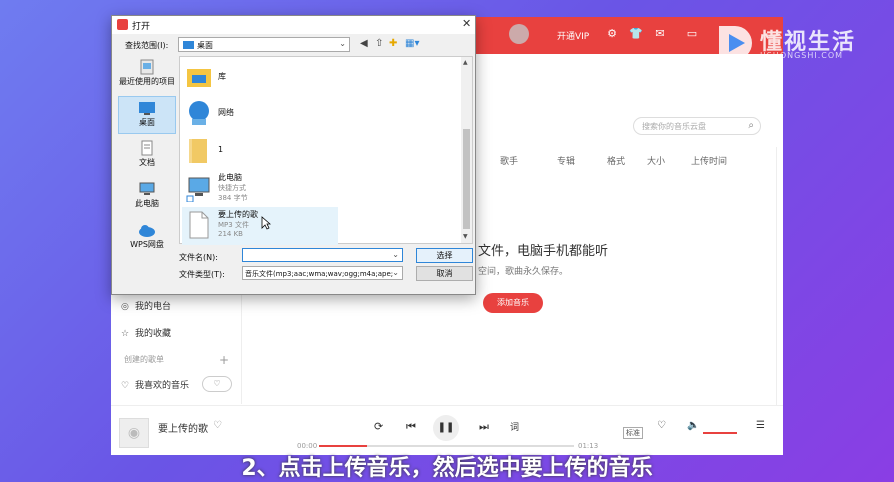 This screenshot has height=482, width=894. What do you see at coordinates (260, 152) in the screenshot?
I see `list-item: 1` at bounding box center [260, 152].